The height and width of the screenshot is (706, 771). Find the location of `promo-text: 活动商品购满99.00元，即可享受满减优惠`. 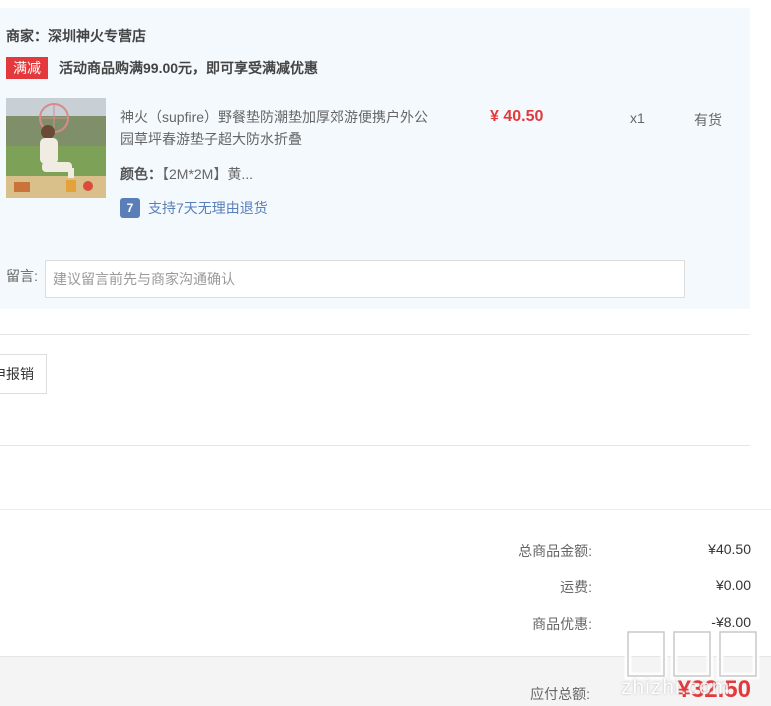

promo-text: 活动商品购满99.00元，即可享受满减优惠 is located at coordinates (189, 68).